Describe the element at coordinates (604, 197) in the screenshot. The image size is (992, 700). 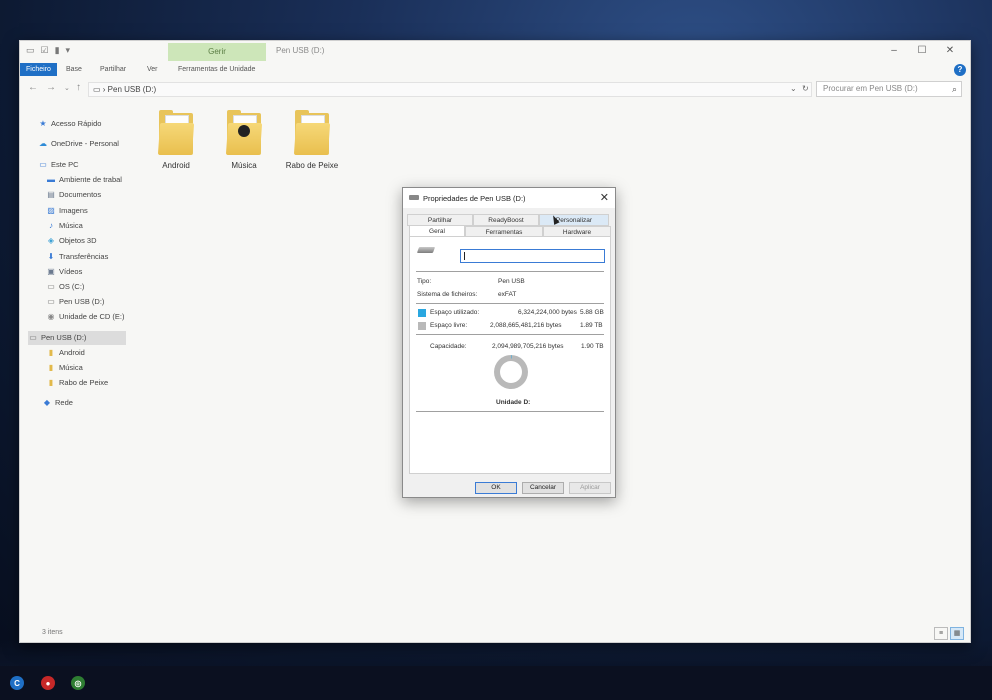
I see `dialog-close-icon: ✕` at that location.